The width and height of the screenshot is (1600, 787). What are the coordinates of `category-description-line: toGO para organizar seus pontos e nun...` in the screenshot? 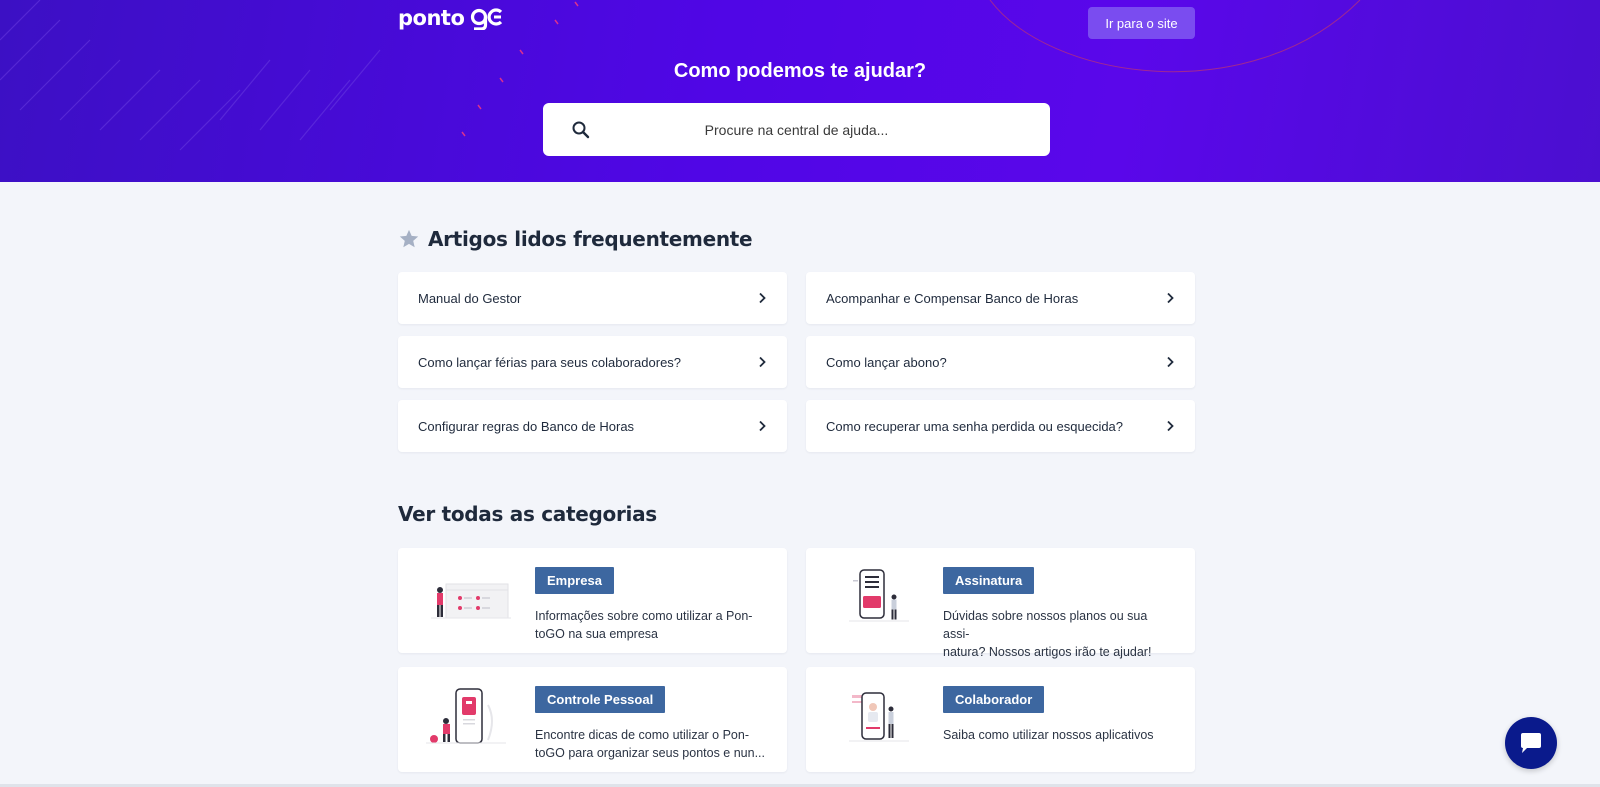 It's located at (650, 753).